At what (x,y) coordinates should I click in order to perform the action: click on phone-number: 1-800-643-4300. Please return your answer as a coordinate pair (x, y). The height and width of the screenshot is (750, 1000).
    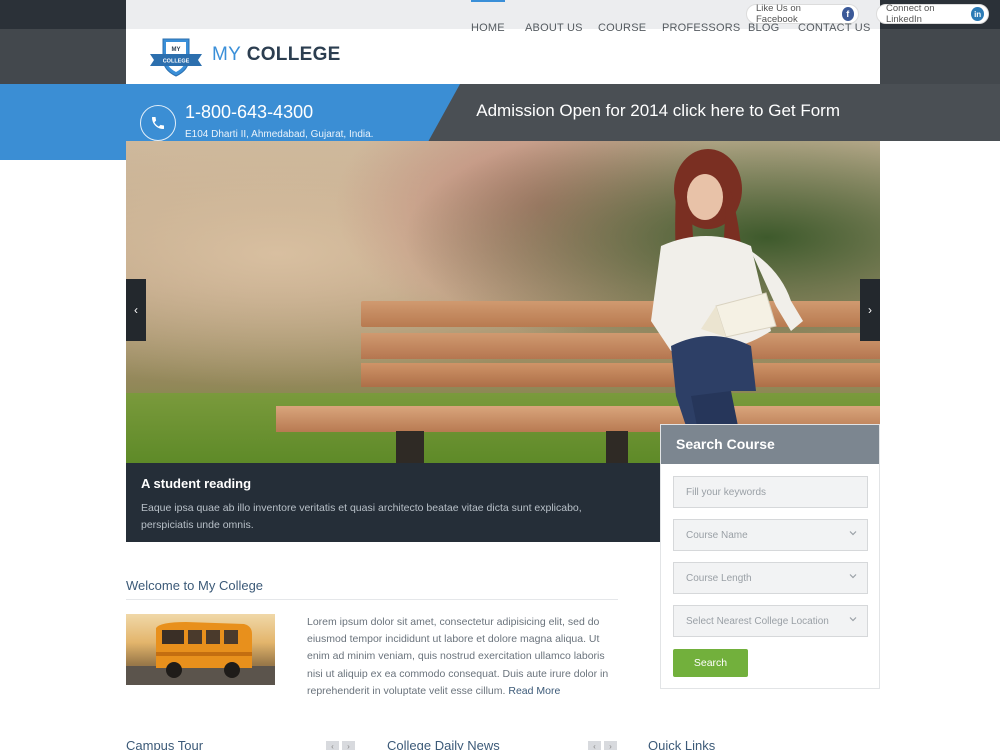
    Looking at the image, I should click on (249, 112).